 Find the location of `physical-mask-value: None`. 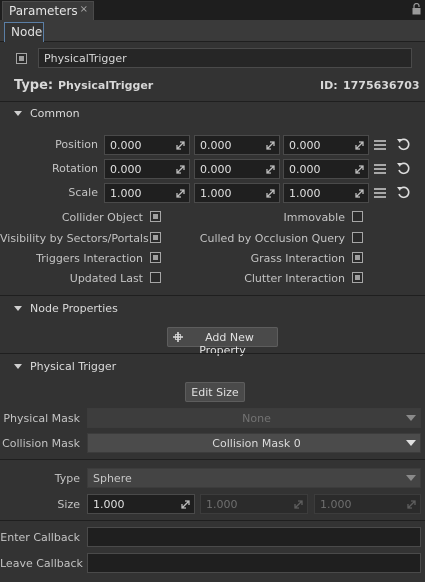

physical-mask-value: None is located at coordinates (256, 418).